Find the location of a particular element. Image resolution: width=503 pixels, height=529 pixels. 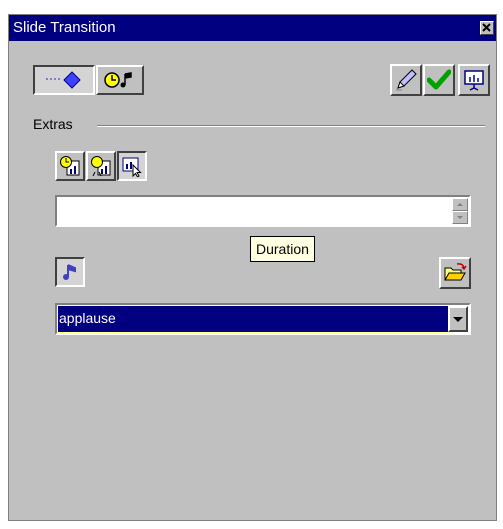

clock-note-icon is located at coordinates (118, 80).